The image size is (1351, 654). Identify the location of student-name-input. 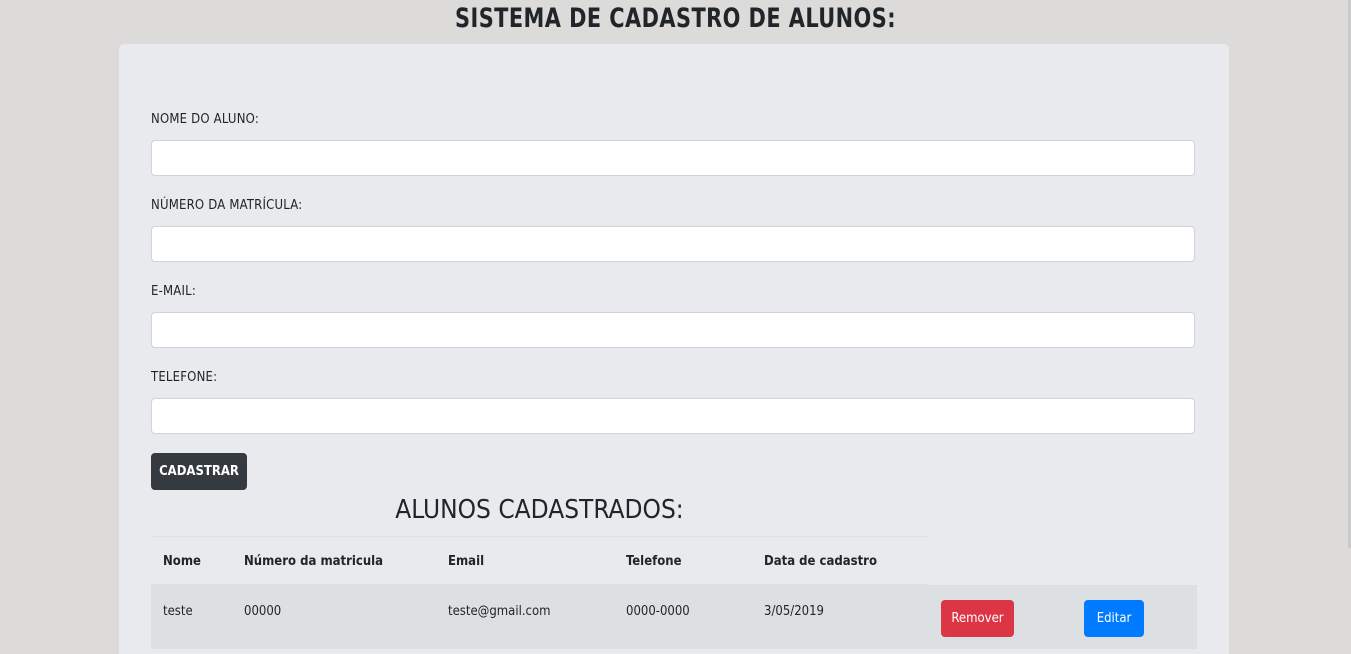
(673, 158).